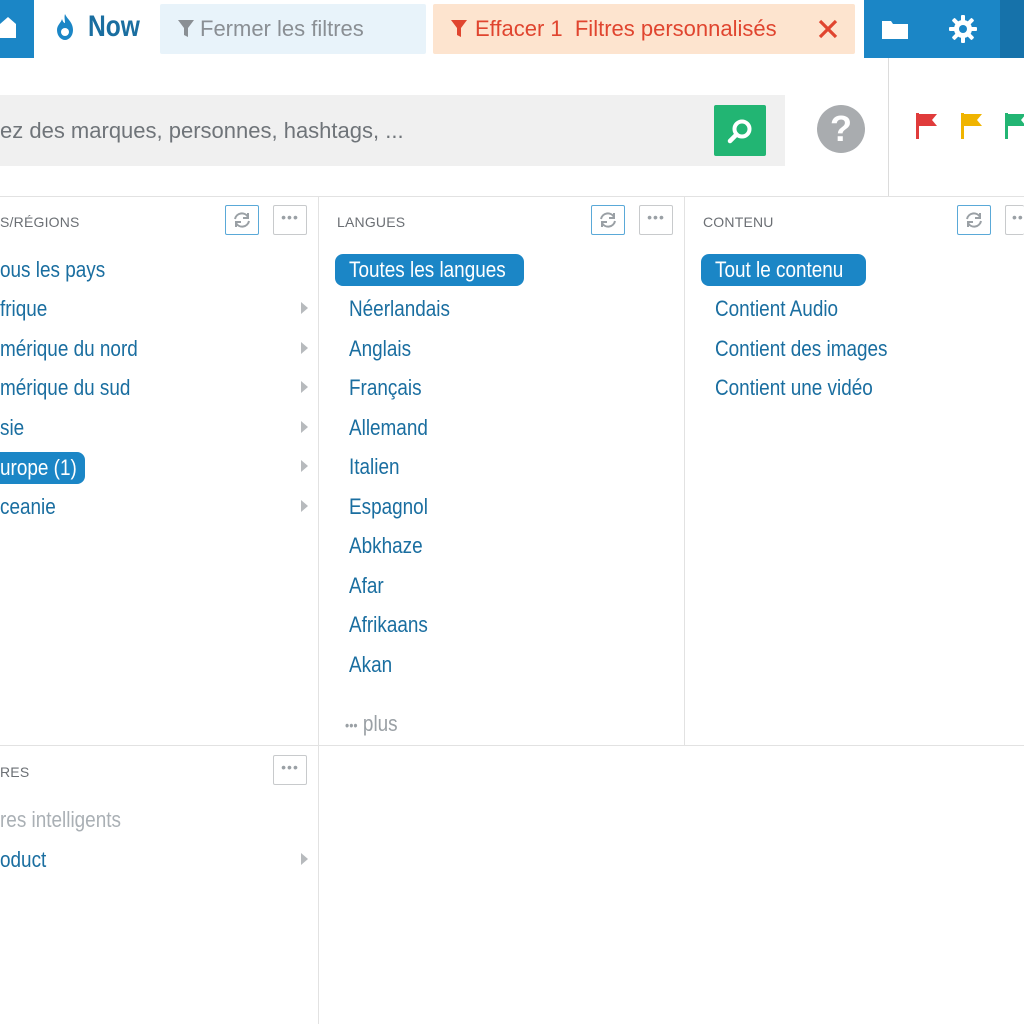 The height and width of the screenshot is (1024, 1024). What do you see at coordinates (794, 388) in the screenshot?
I see `list-item: Contient une vidéo` at bounding box center [794, 388].